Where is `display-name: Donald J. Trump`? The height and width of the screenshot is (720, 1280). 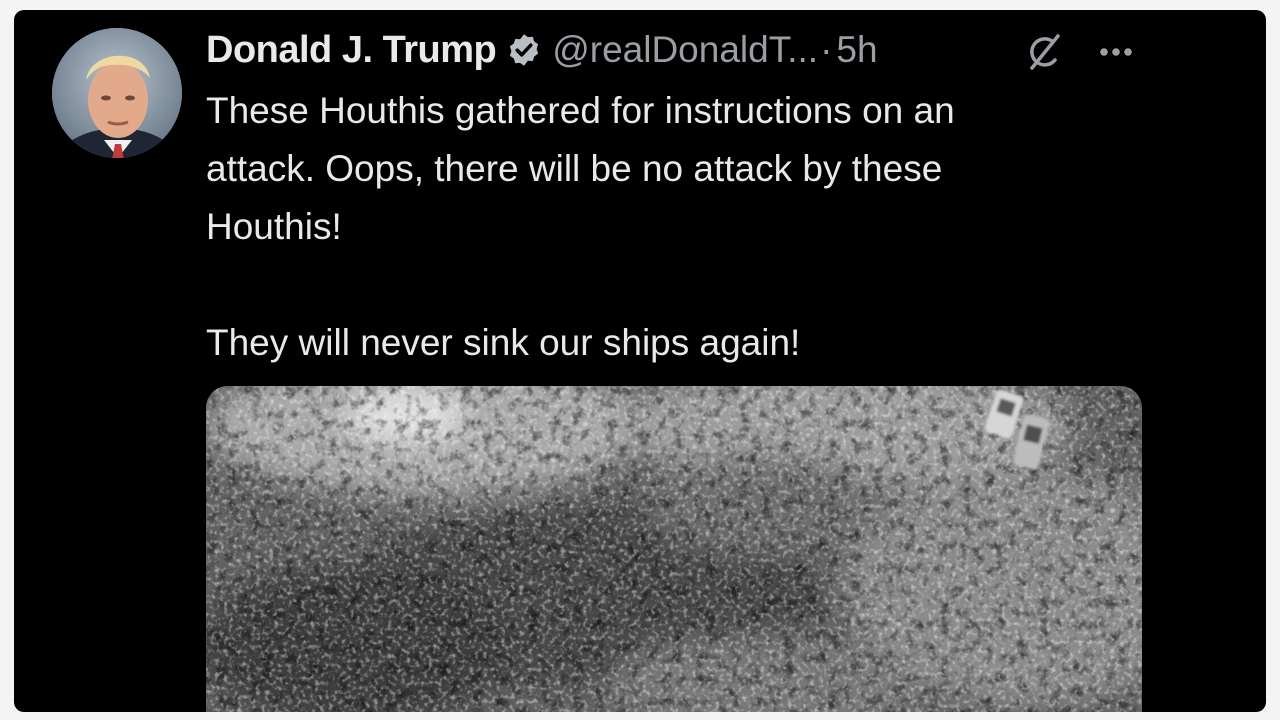 display-name: Donald J. Trump is located at coordinates (351, 50).